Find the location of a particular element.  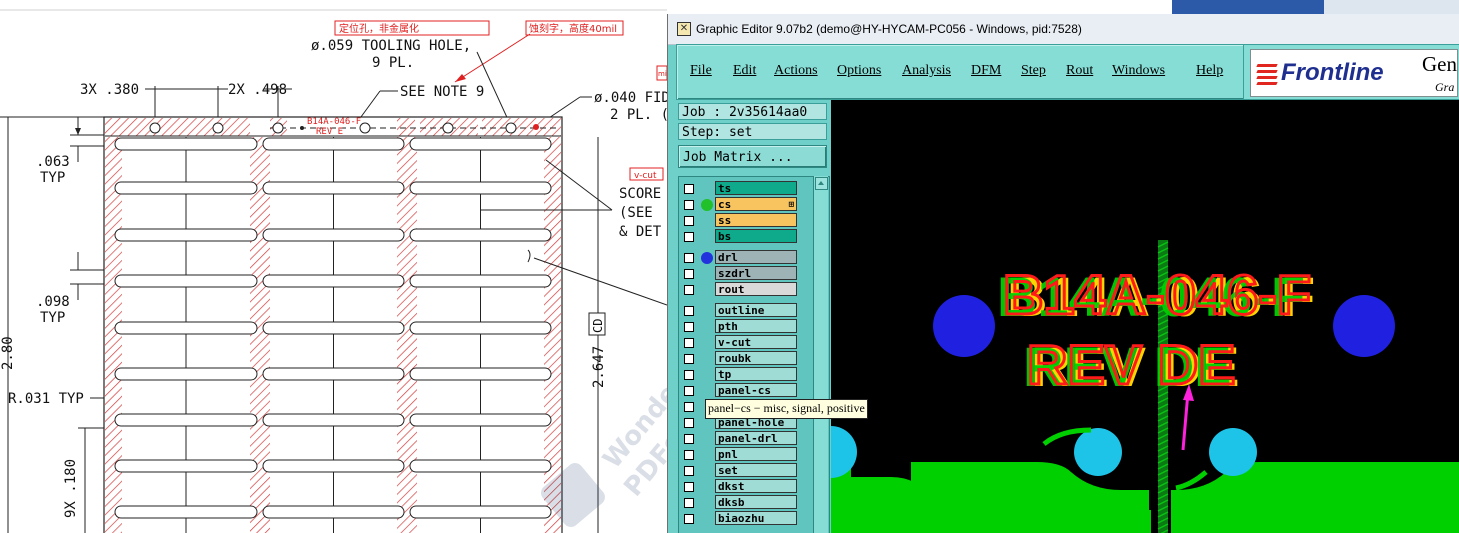

menu-analysis: Analysis is located at coordinates (926, 71).